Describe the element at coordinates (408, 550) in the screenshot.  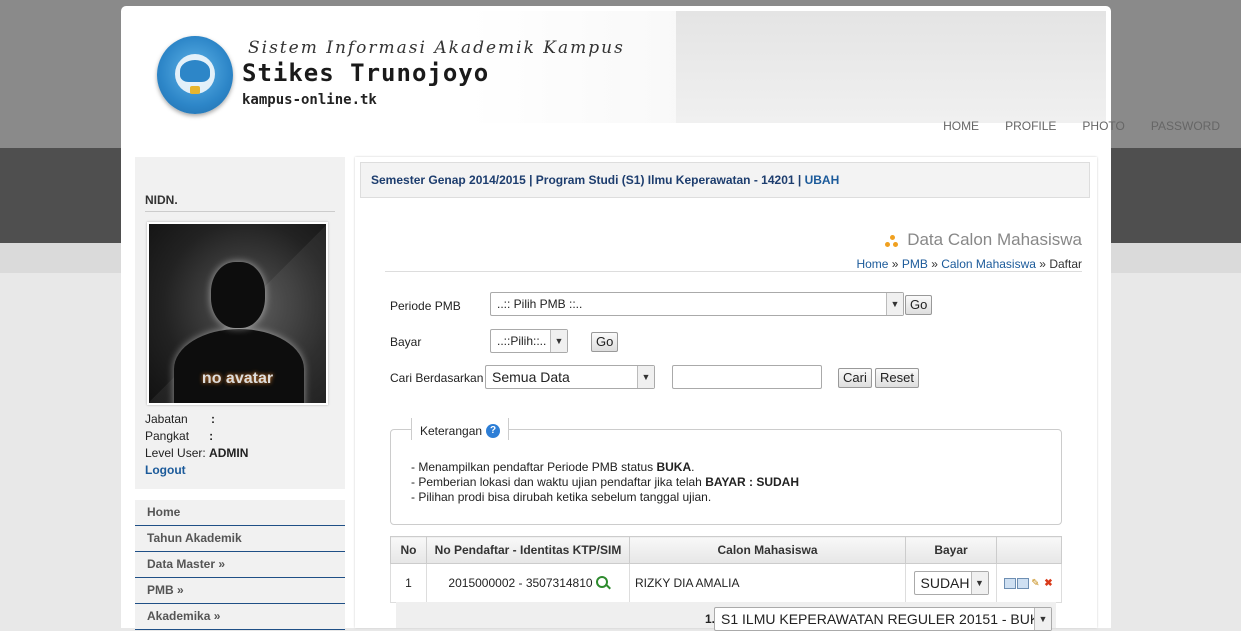
I see `col-no: No` at that location.